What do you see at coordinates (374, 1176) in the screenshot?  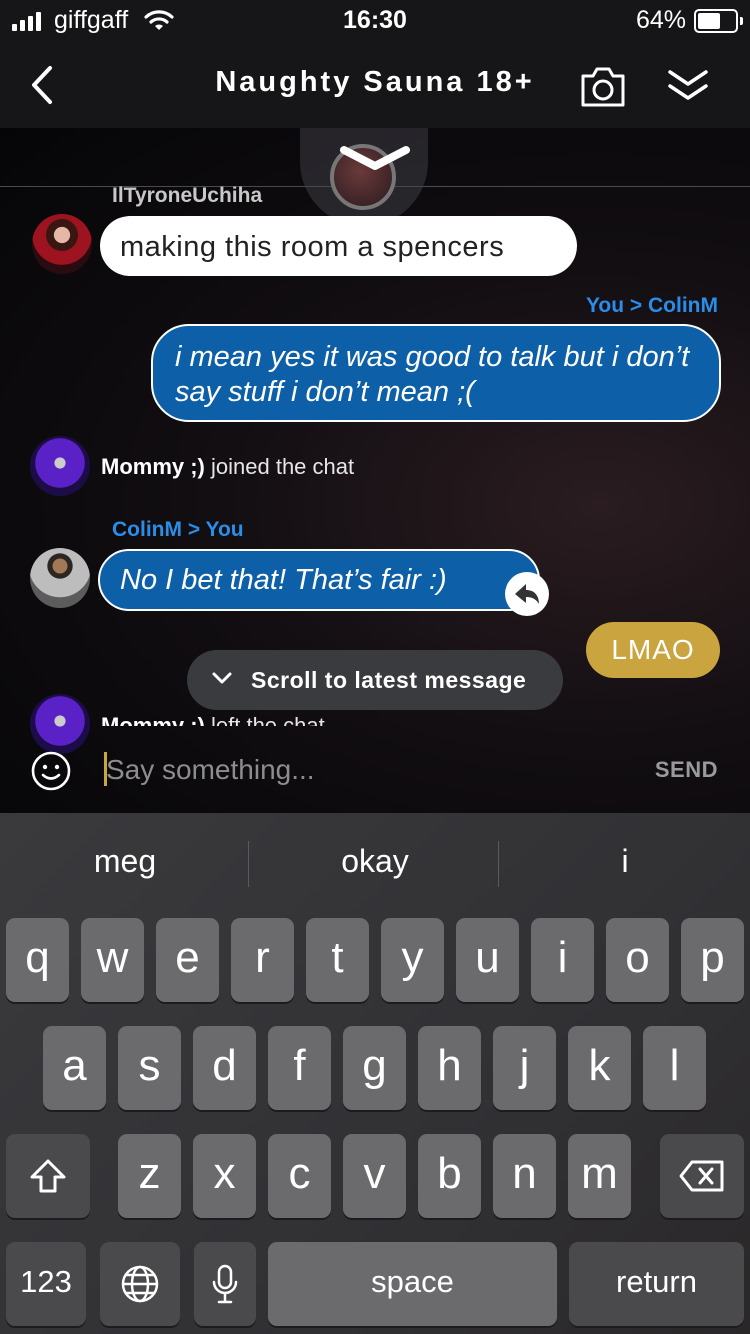 I see `key: v` at bounding box center [374, 1176].